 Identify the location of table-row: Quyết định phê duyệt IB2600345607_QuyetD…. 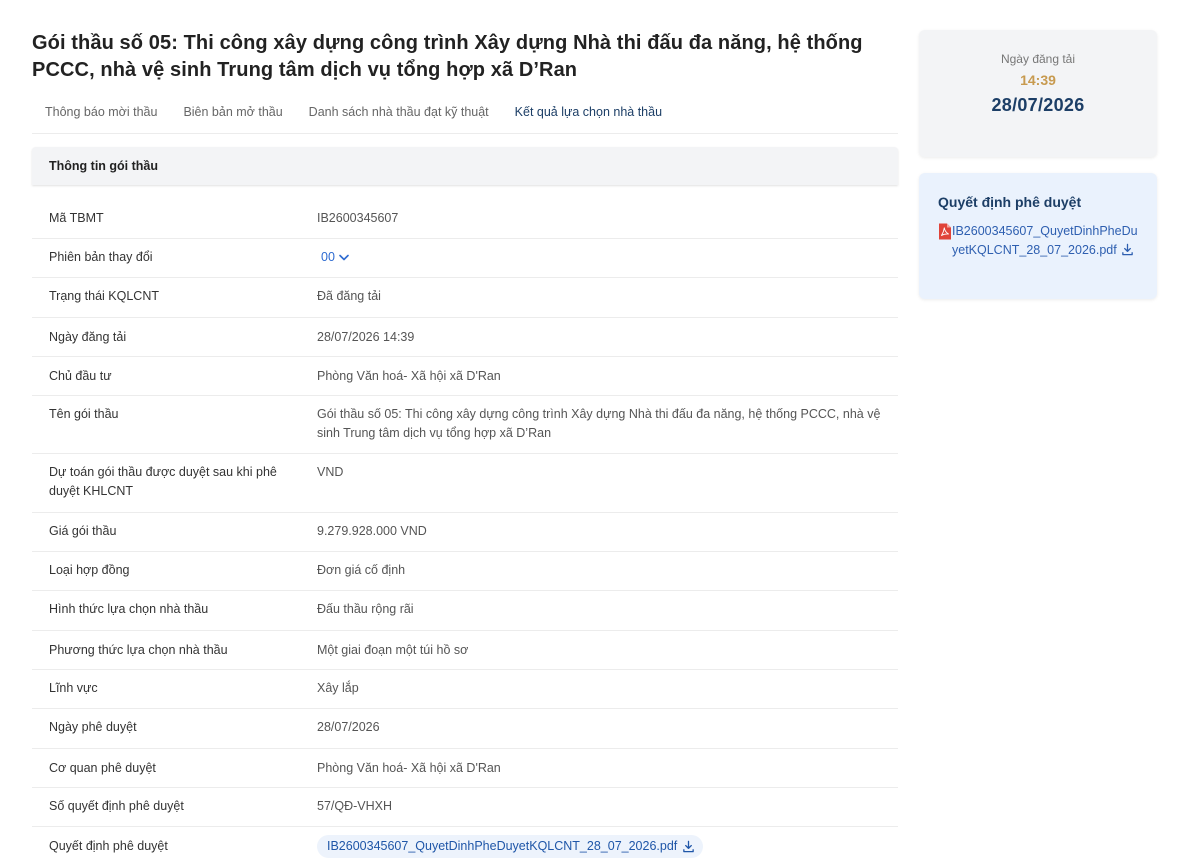
(465, 844).